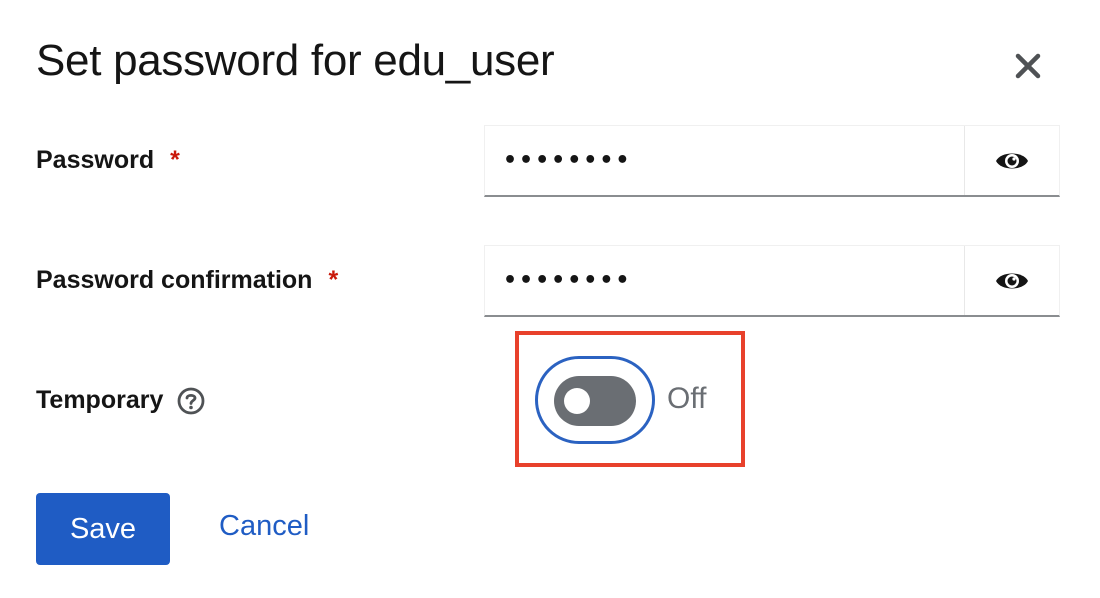 The width and height of the screenshot is (1100, 598). Describe the element at coordinates (174, 280) in the screenshot. I see `password-confirmation-label-text: Password confirmation` at that location.